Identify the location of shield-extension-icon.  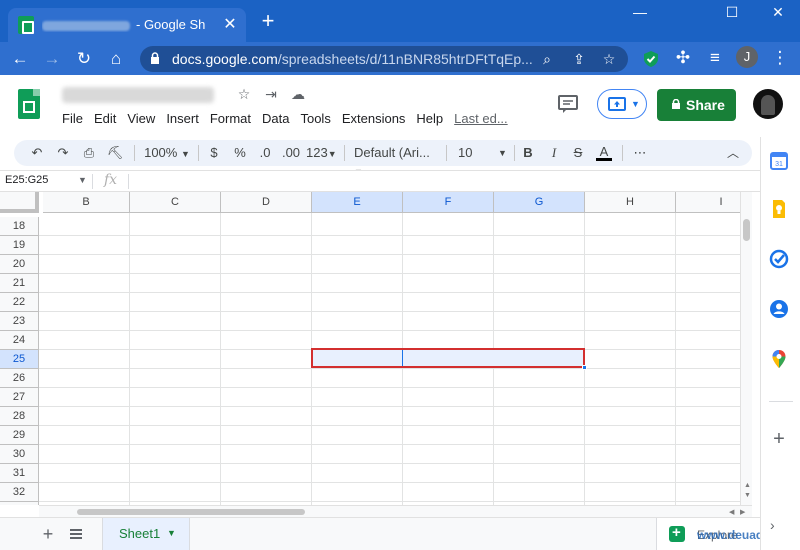
(651, 59).